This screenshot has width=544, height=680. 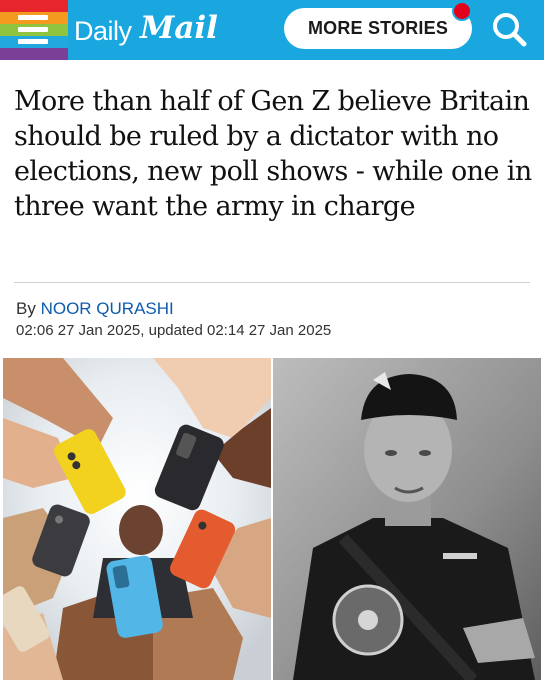 I want to click on menu-icon, so click(x=34, y=30).